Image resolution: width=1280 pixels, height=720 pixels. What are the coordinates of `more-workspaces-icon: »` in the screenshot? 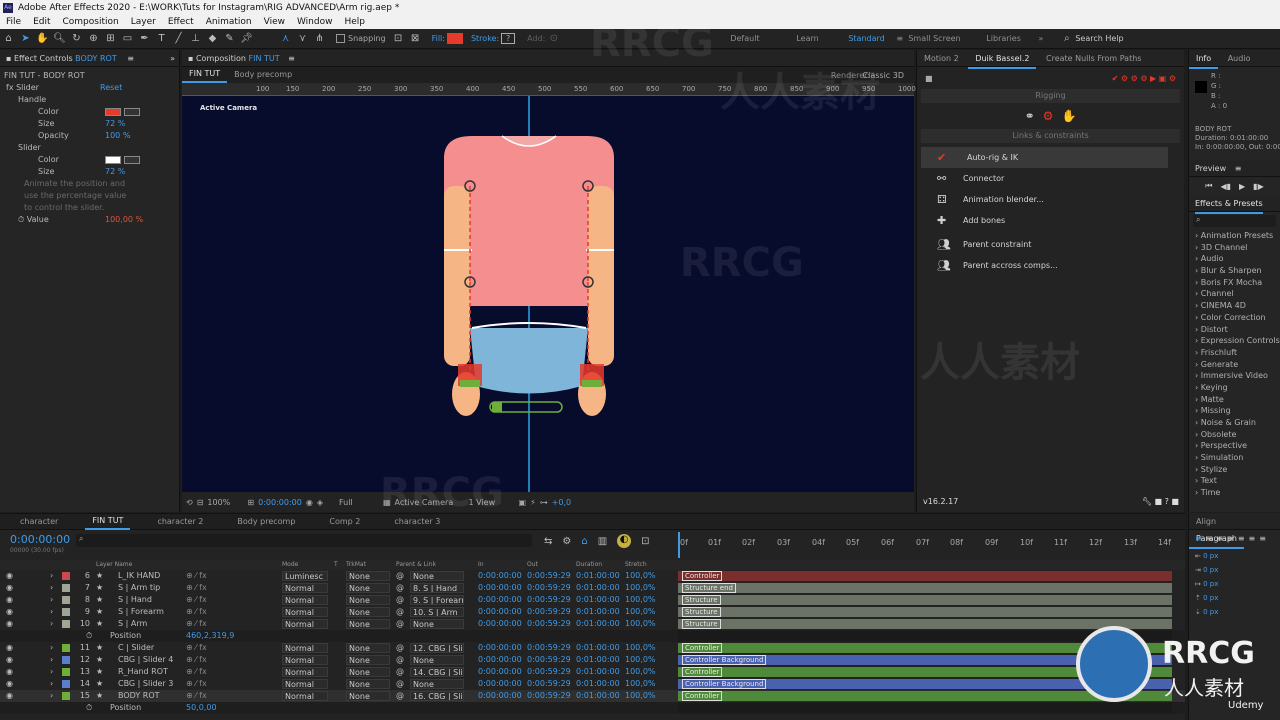 It's located at (1045, 38).